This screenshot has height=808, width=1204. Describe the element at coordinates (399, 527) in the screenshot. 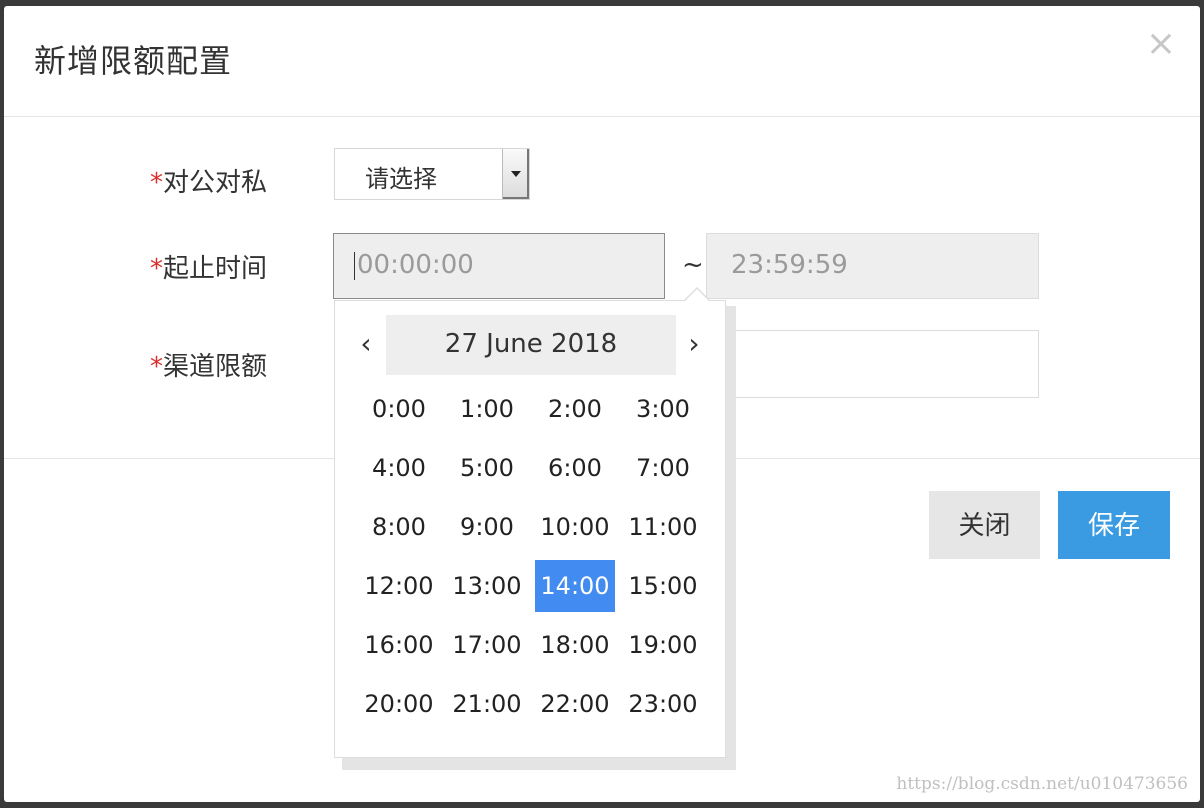

I see `hour-option: 8:00` at that location.